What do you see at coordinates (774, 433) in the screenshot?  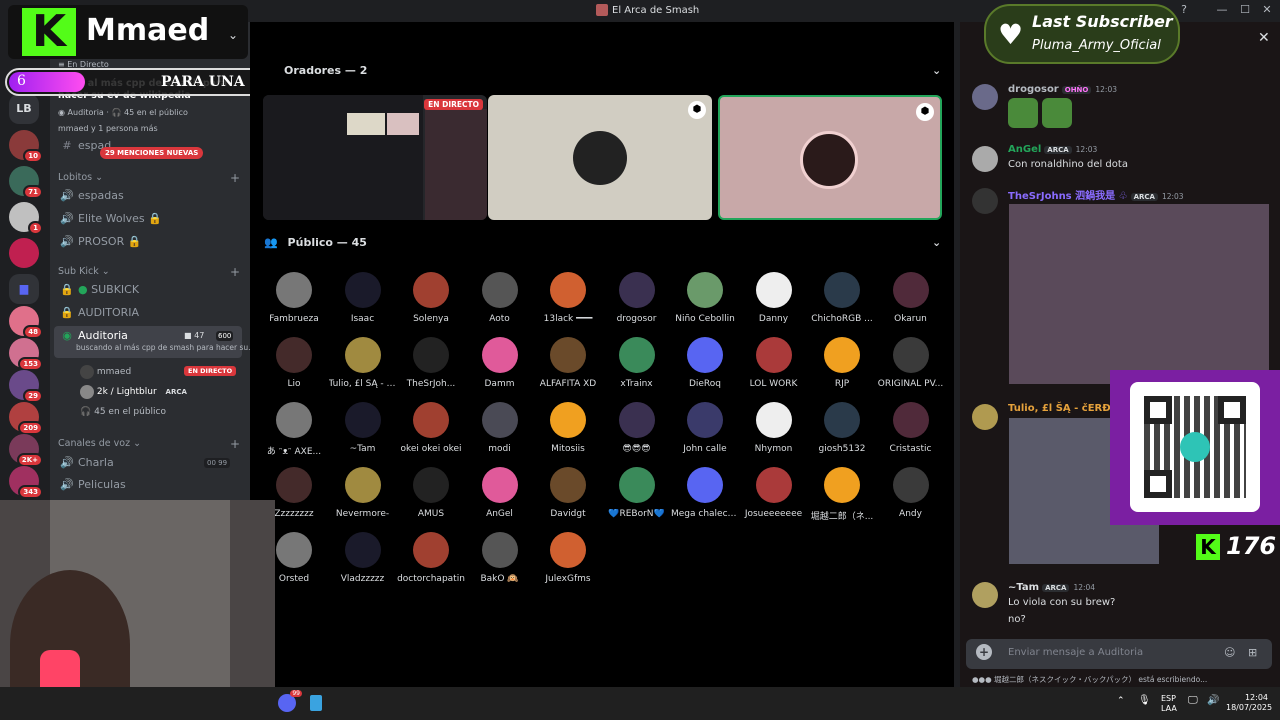 I see `audience-member: Nhymon` at bounding box center [774, 433].